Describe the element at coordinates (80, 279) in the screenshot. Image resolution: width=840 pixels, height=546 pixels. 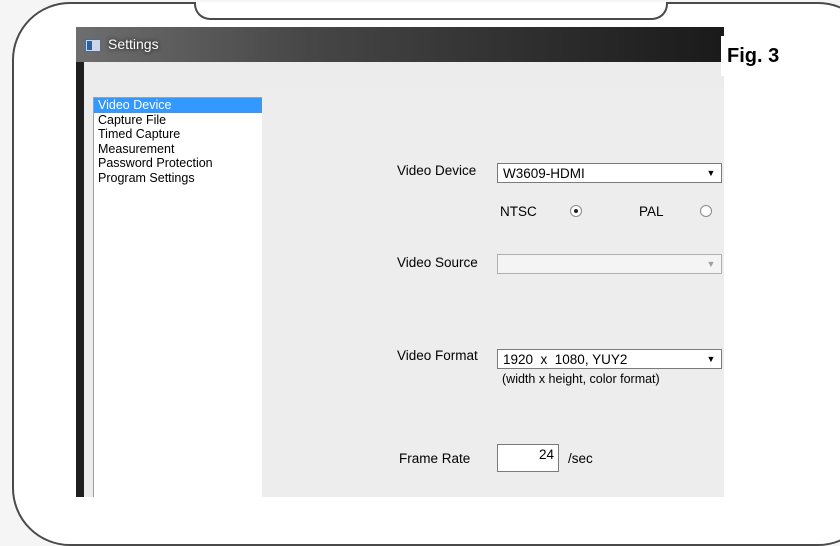
I see `window-border` at that location.